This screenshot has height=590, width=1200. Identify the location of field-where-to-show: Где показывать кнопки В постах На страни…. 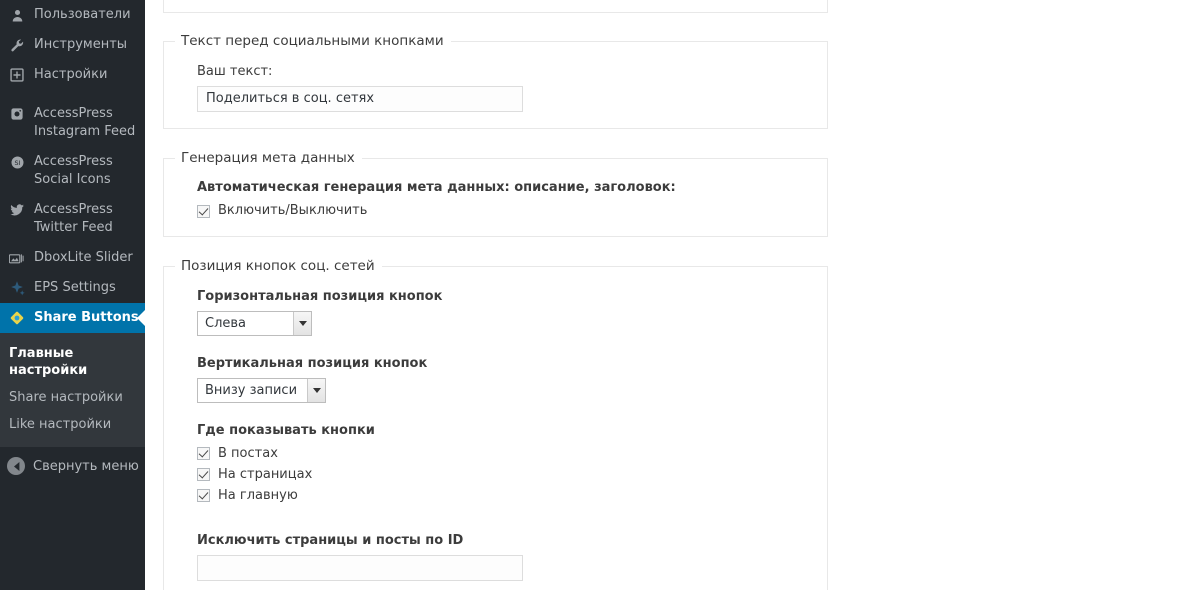
(495, 464).